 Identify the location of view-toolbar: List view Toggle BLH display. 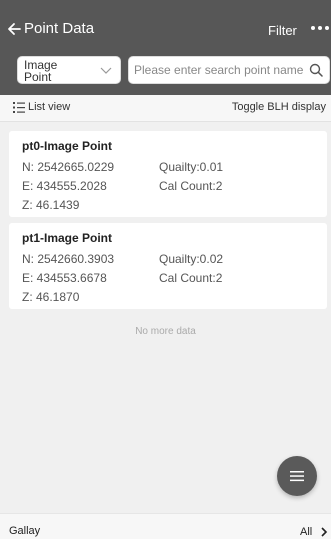
(165, 108).